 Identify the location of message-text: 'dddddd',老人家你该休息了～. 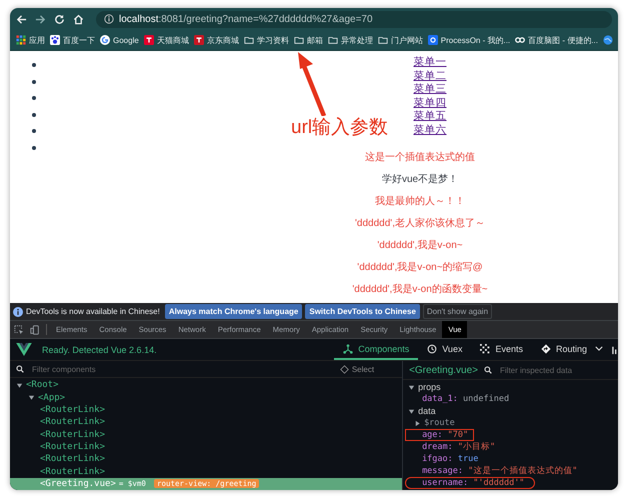
(420, 223).